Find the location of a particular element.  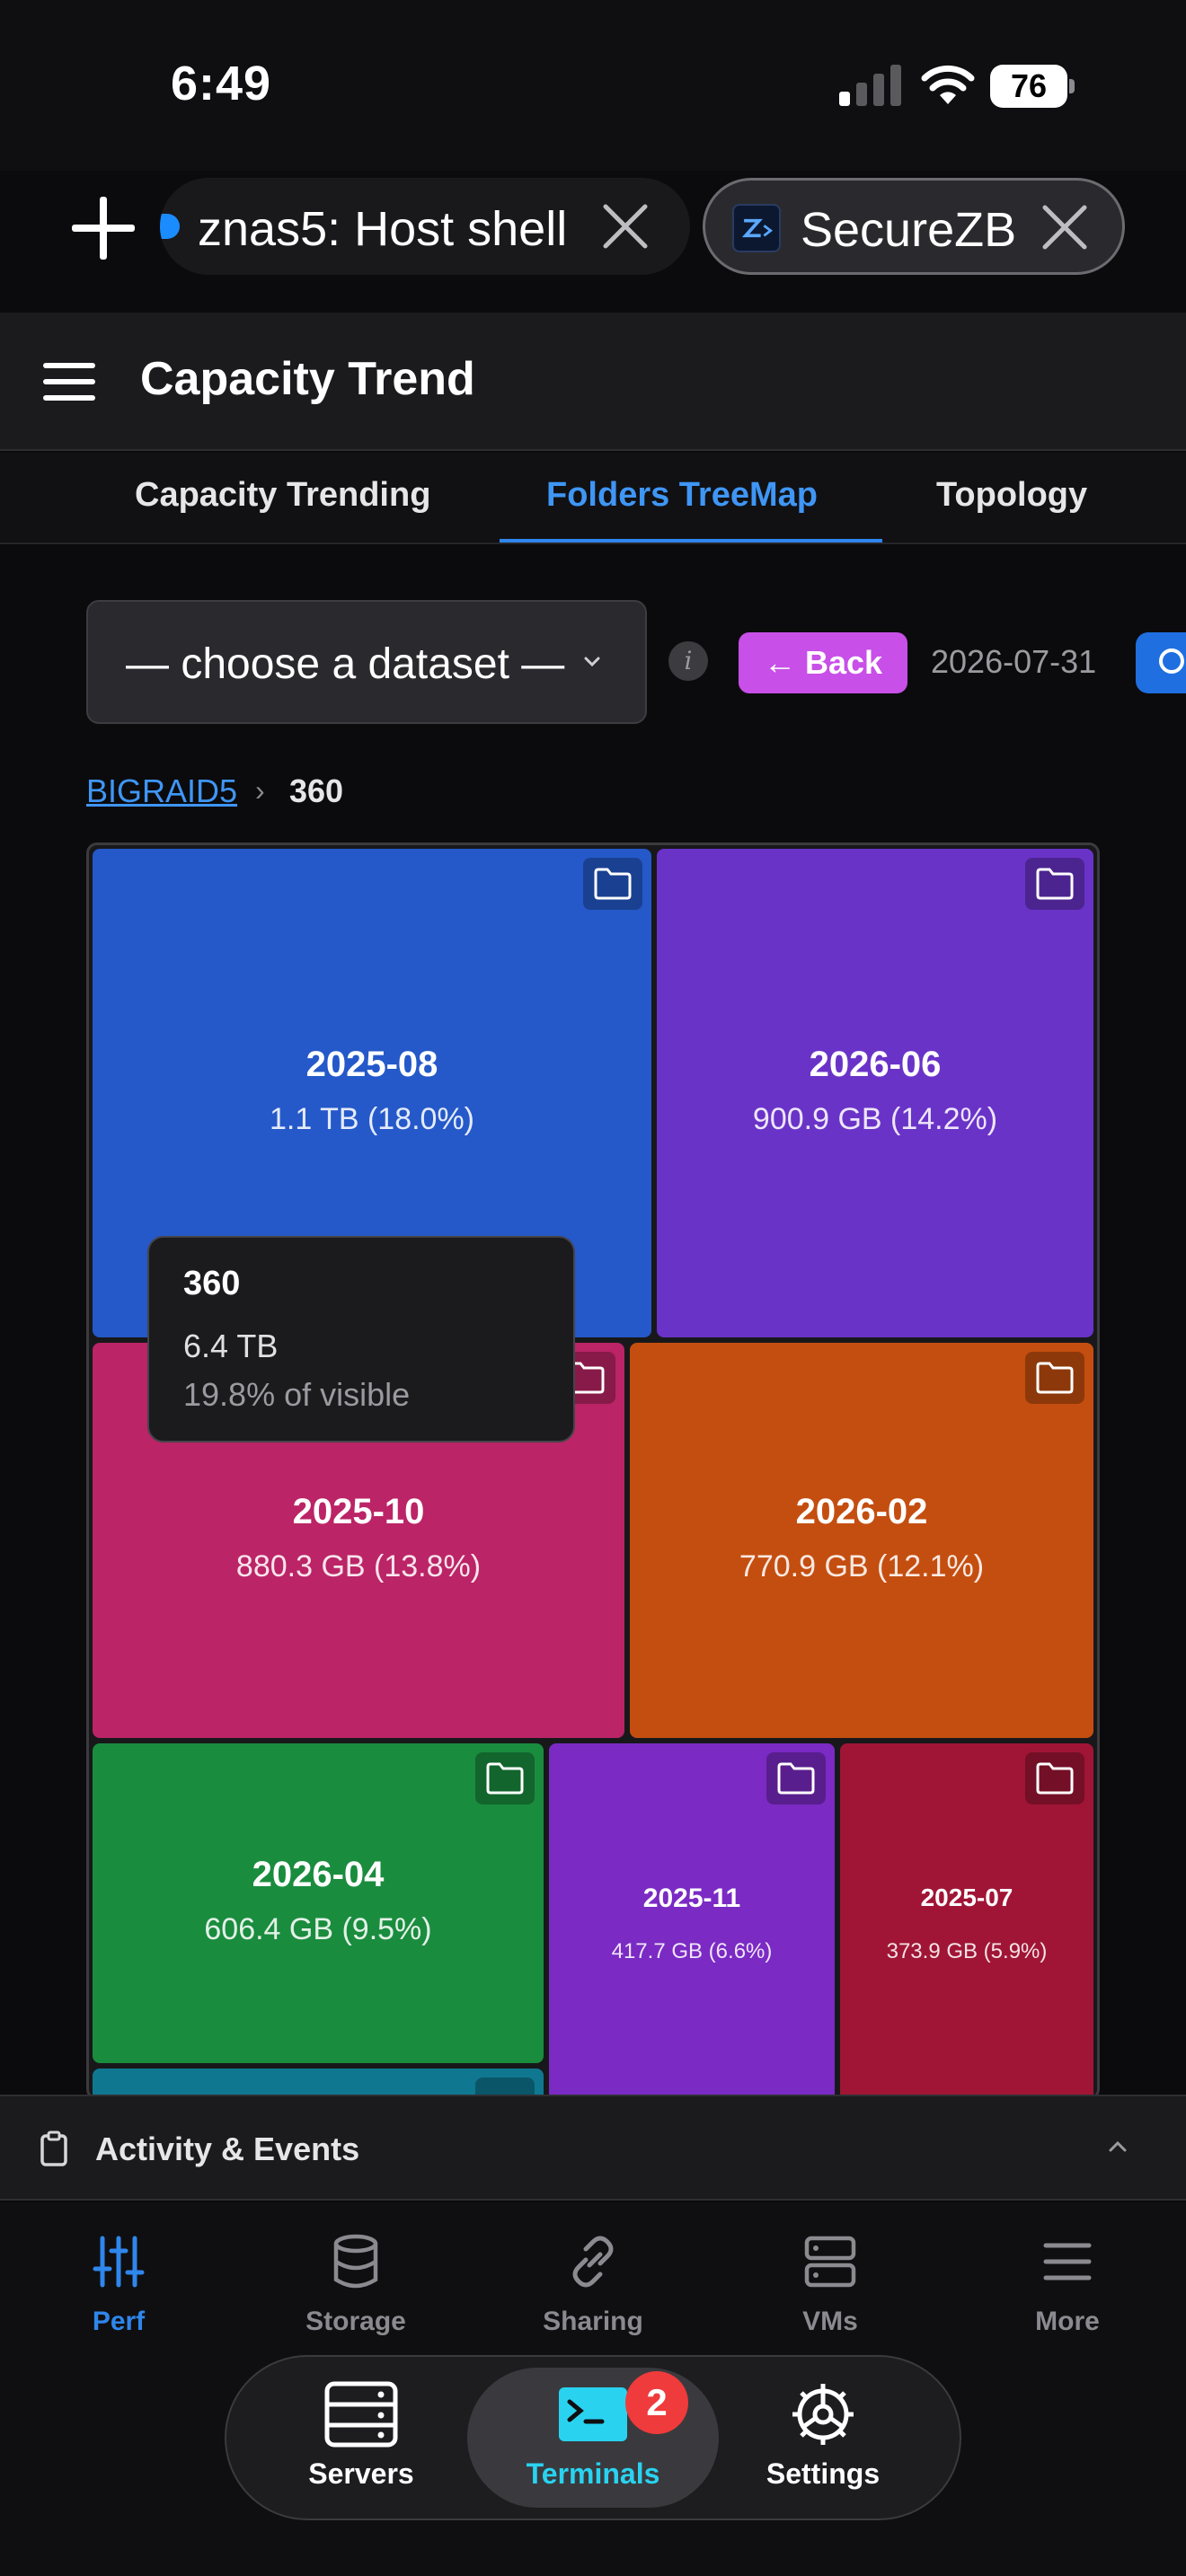

treemap-tooltip: 360 6.4 TB 19.8% of visible is located at coordinates (361, 1339).